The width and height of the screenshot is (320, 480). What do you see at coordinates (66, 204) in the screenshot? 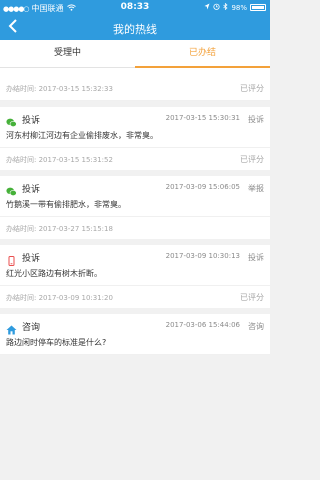
I see `record-text: 竹鹅溪一带有偷排肥水，非常臭。` at bounding box center [66, 204].